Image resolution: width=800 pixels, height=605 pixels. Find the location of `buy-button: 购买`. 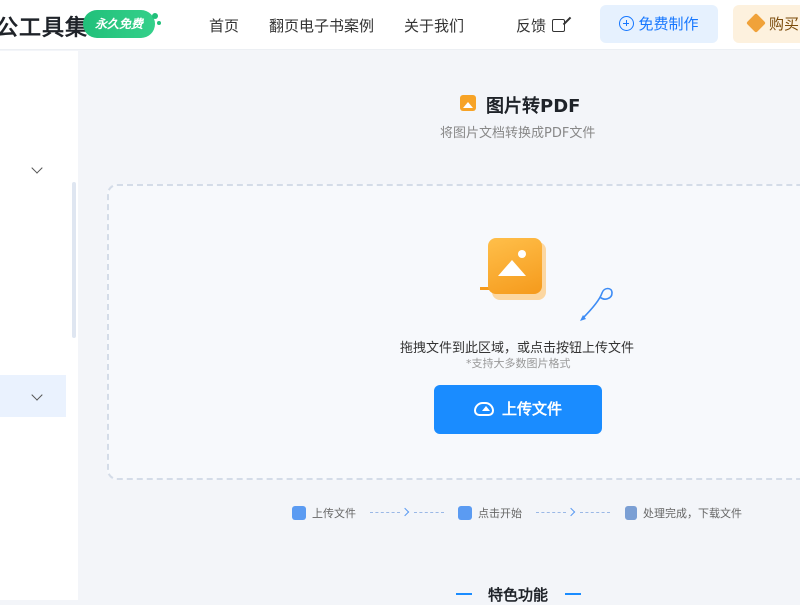

buy-button: 购买 is located at coordinates (766, 24).